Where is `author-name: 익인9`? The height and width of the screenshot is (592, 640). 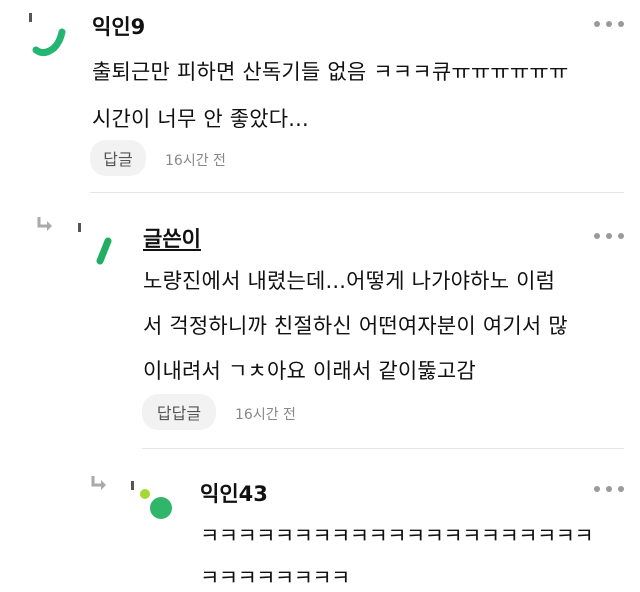 author-name: 익인9 is located at coordinates (118, 26).